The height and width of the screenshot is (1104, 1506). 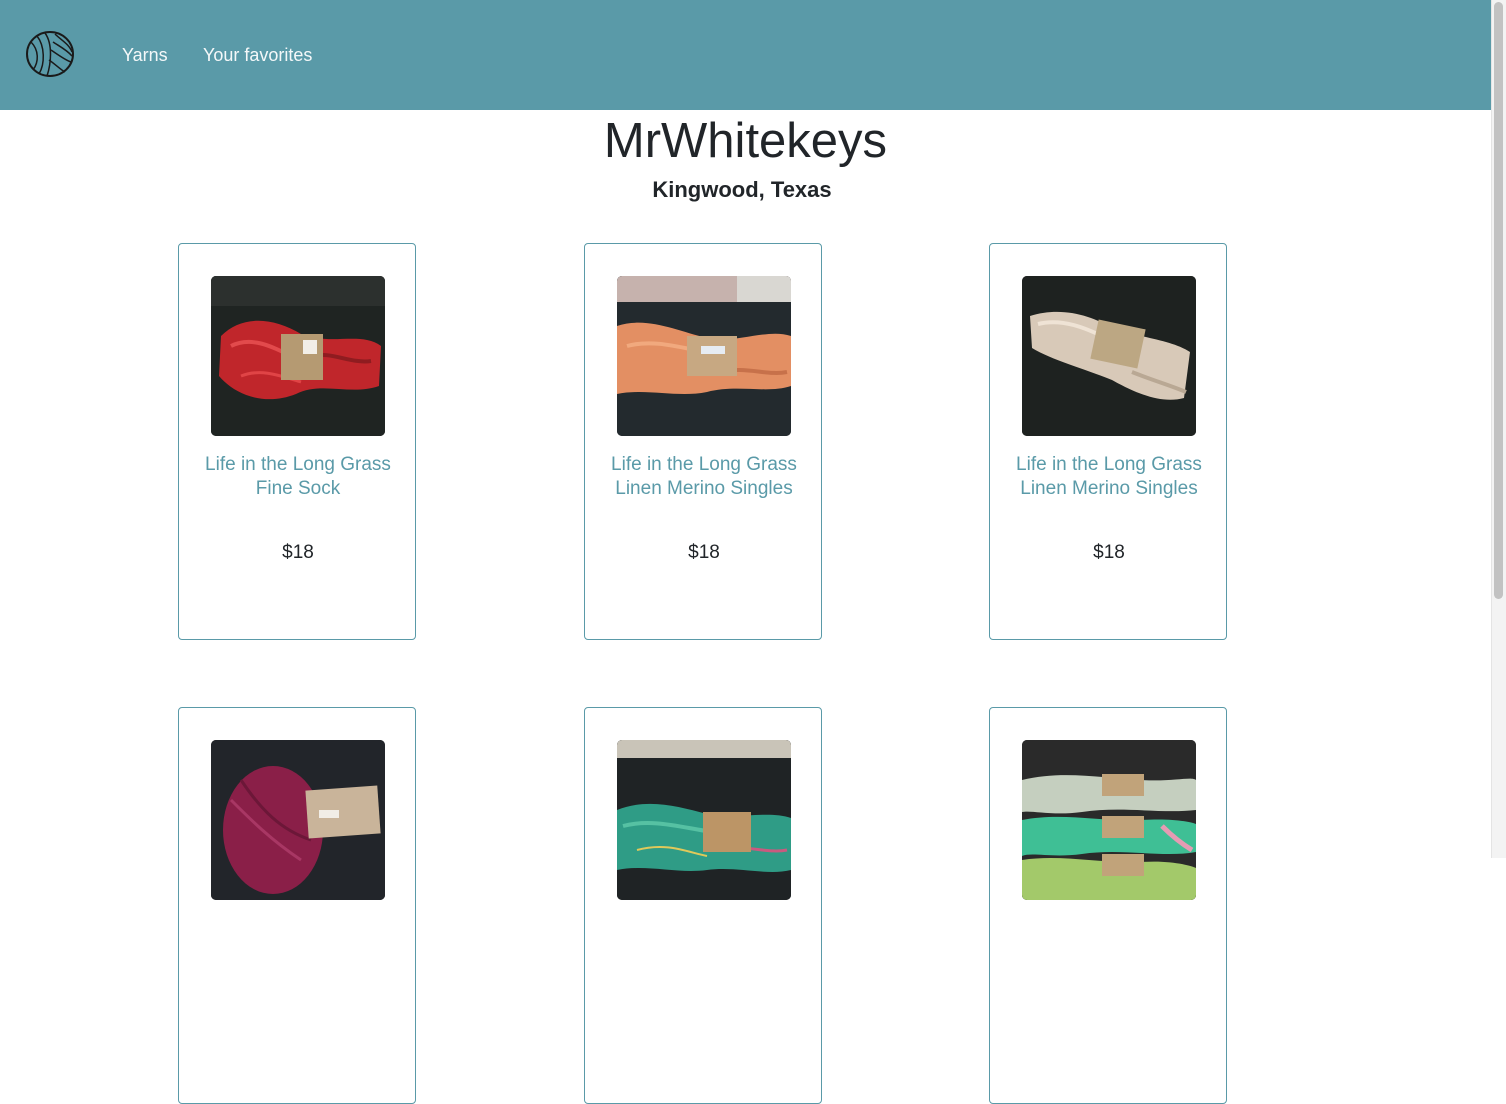 I want to click on scrollbar-thumb, so click(x=1498, y=300).